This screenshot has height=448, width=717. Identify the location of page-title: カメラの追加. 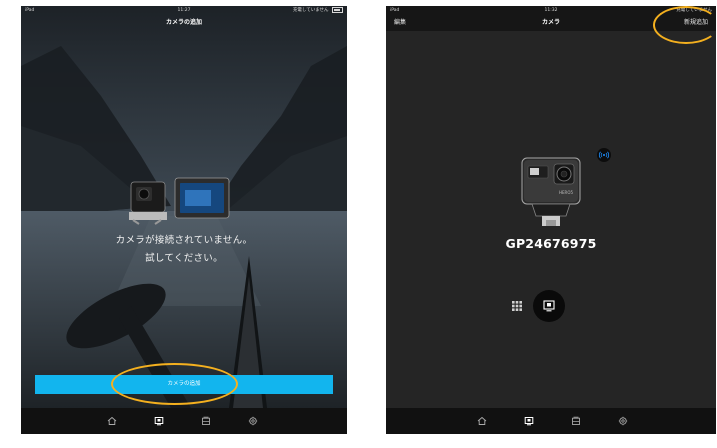
(183, 22).